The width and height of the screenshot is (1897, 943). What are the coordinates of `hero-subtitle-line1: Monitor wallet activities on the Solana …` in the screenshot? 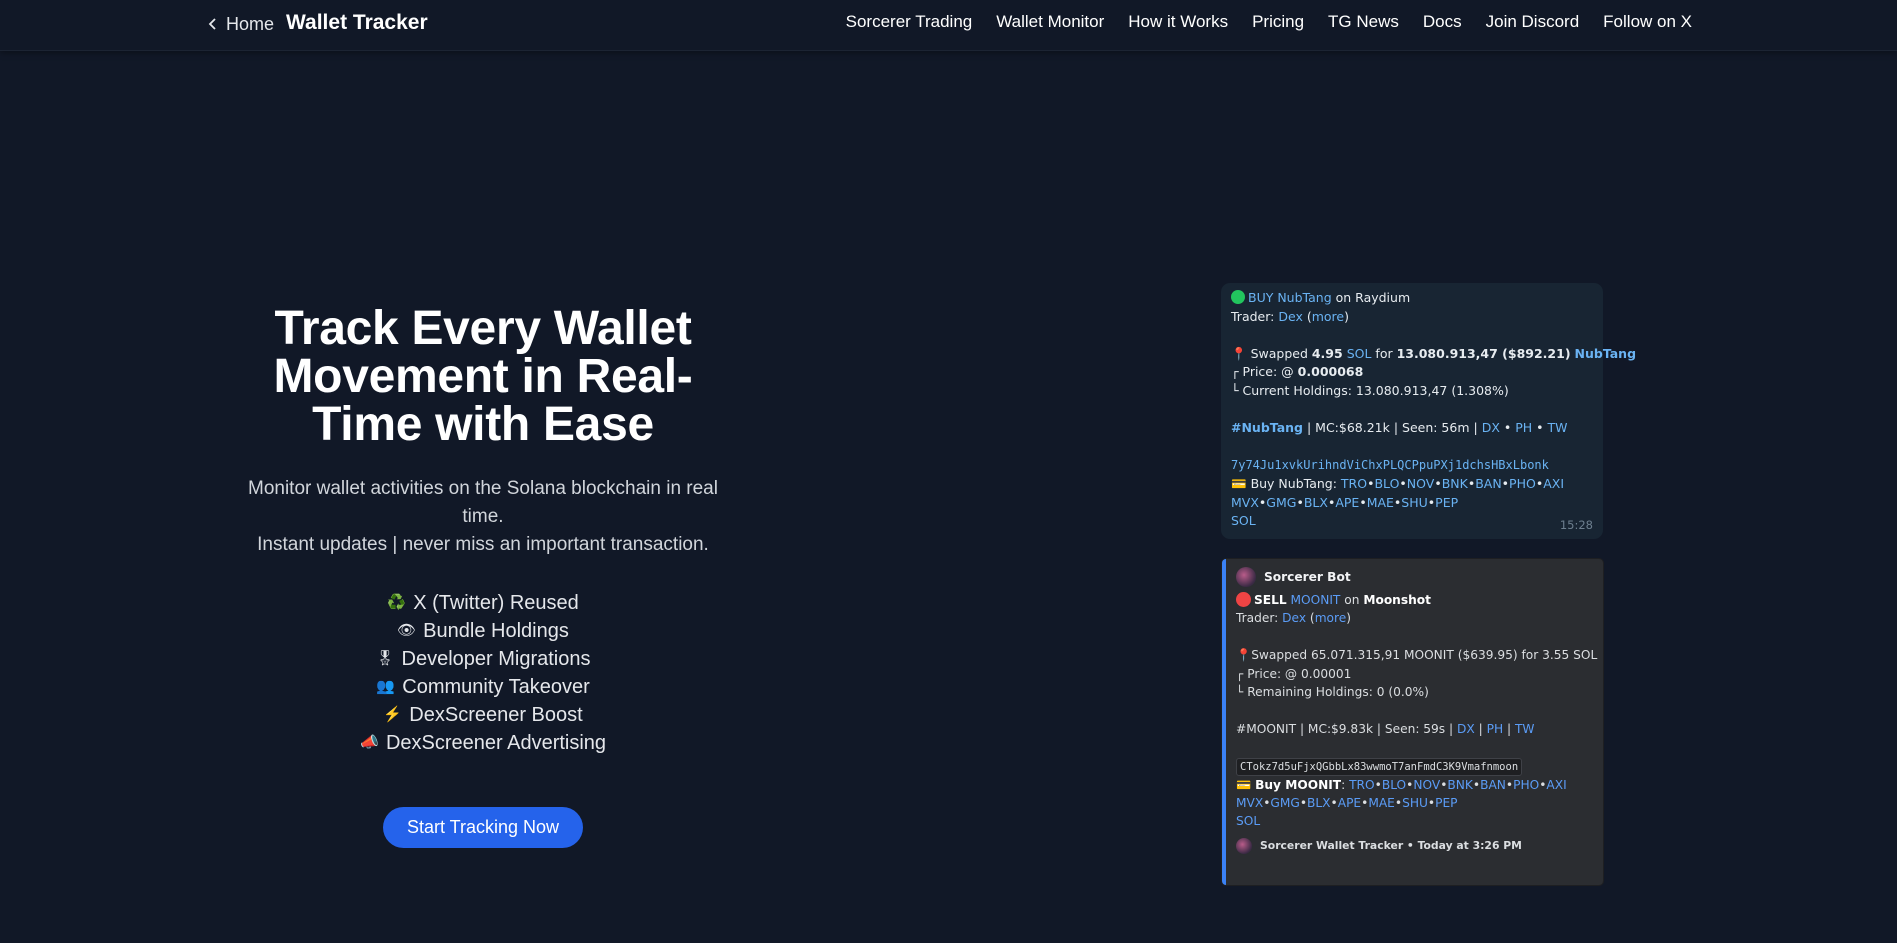 It's located at (483, 502).